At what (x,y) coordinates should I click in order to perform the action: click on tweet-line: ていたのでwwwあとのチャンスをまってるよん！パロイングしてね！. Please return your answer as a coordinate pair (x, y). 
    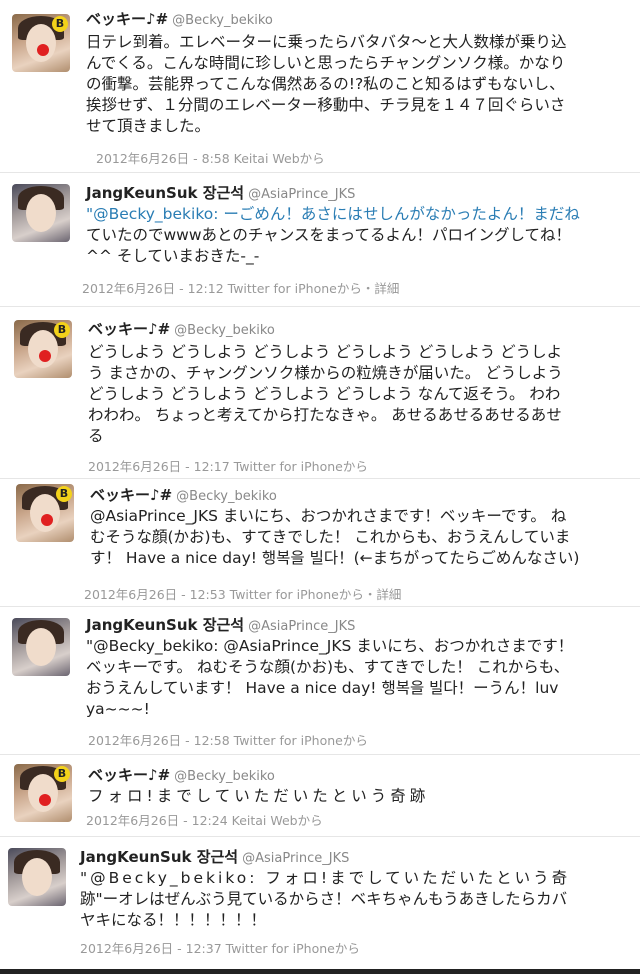
    Looking at the image, I should click on (329, 235).